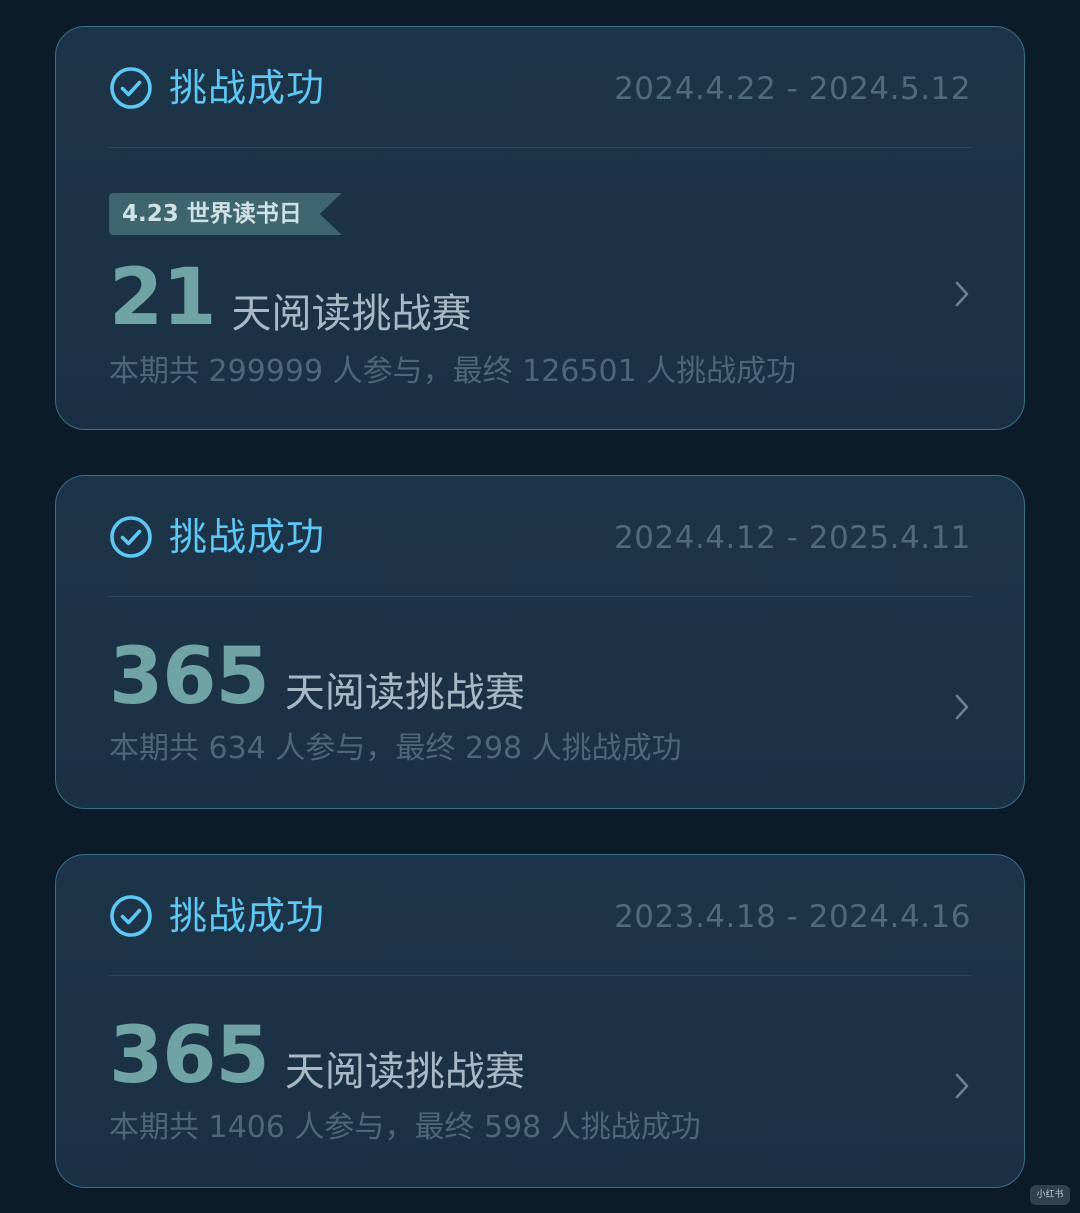 This screenshot has height=1213, width=1080. What do you see at coordinates (225, 214) in the screenshot?
I see `event-tag: 4.23 世界读书日` at bounding box center [225, 214].